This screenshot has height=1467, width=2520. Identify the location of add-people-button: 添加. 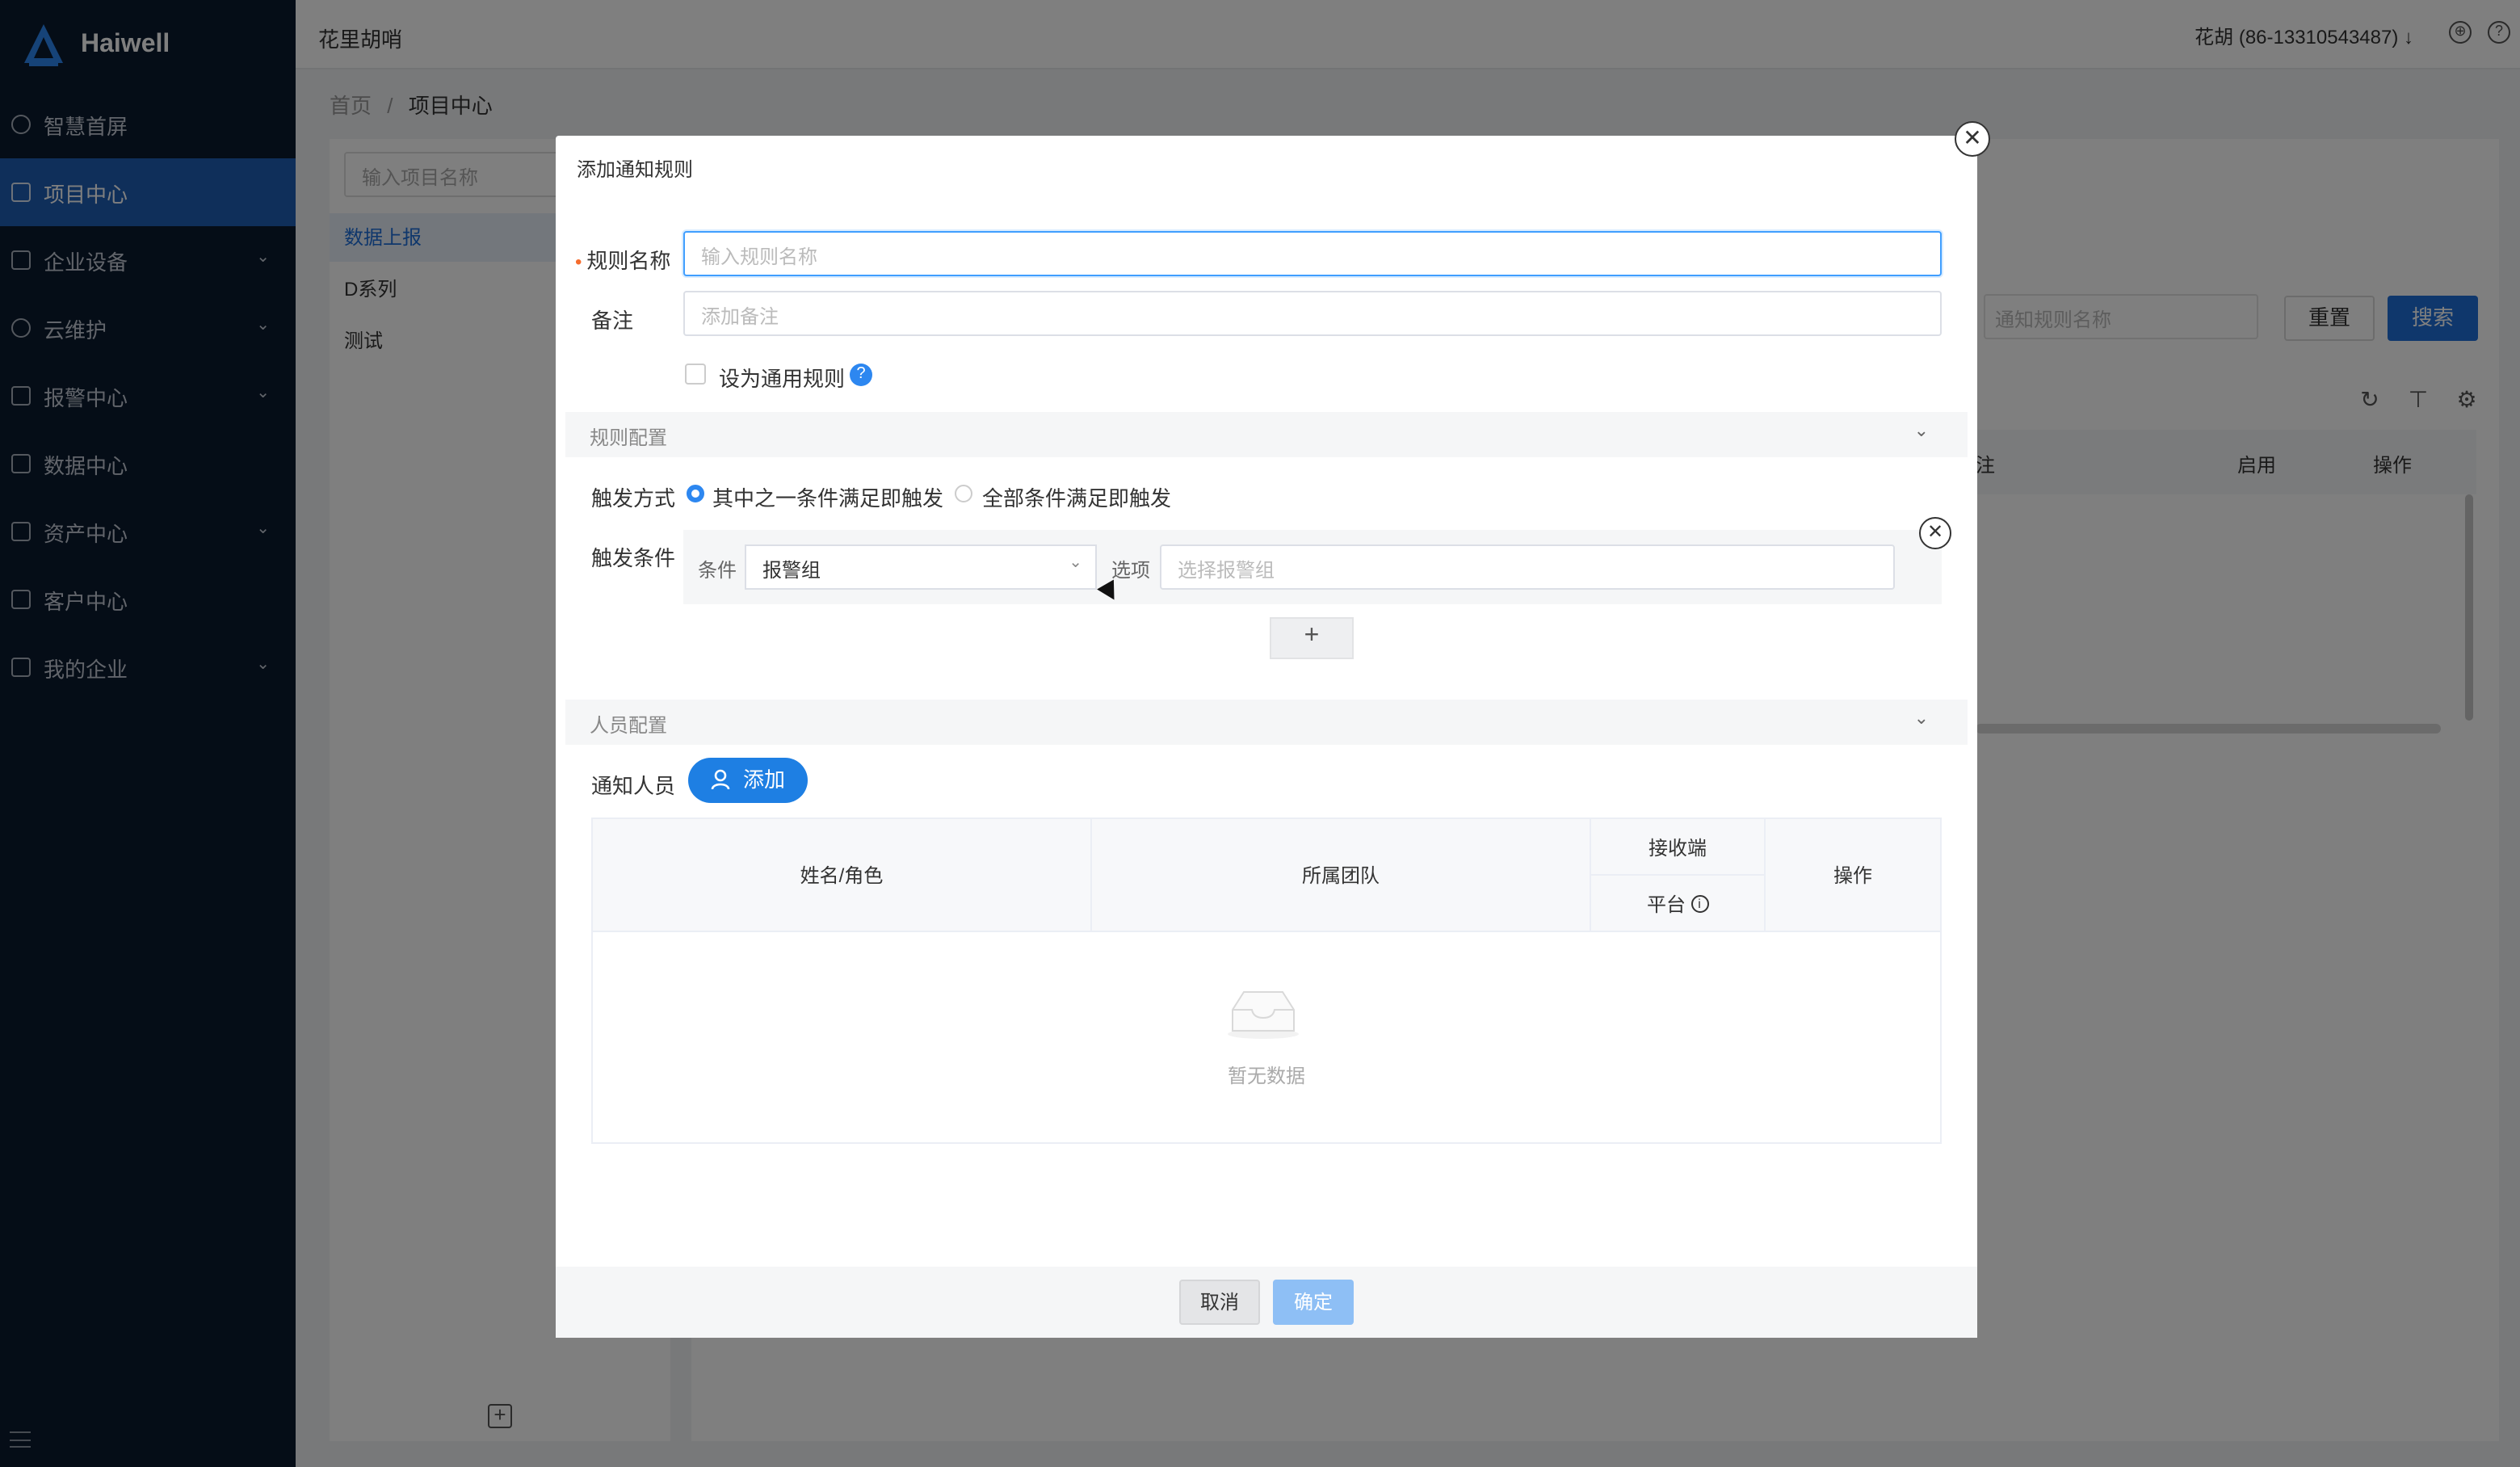
(748, 780).